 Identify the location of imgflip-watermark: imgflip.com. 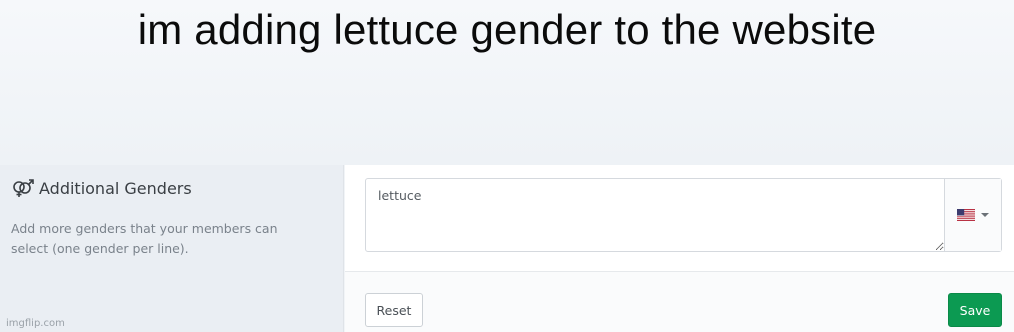
(35, 323).